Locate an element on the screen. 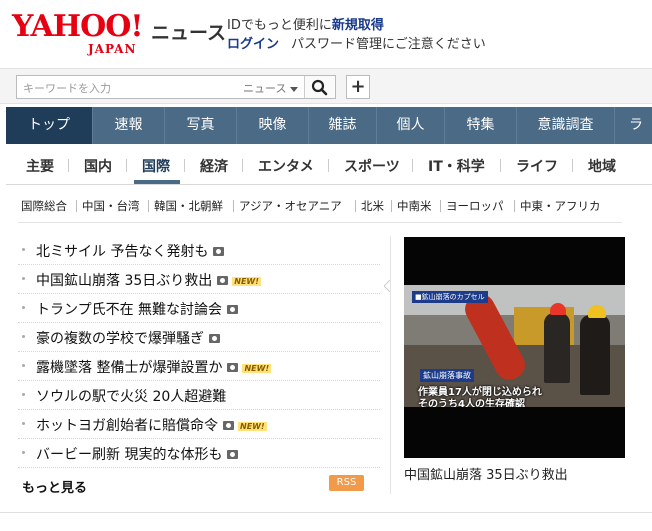  list-item: 豪の複数の学校で爆弾騒ぎ is located at coordinates (199, 337).